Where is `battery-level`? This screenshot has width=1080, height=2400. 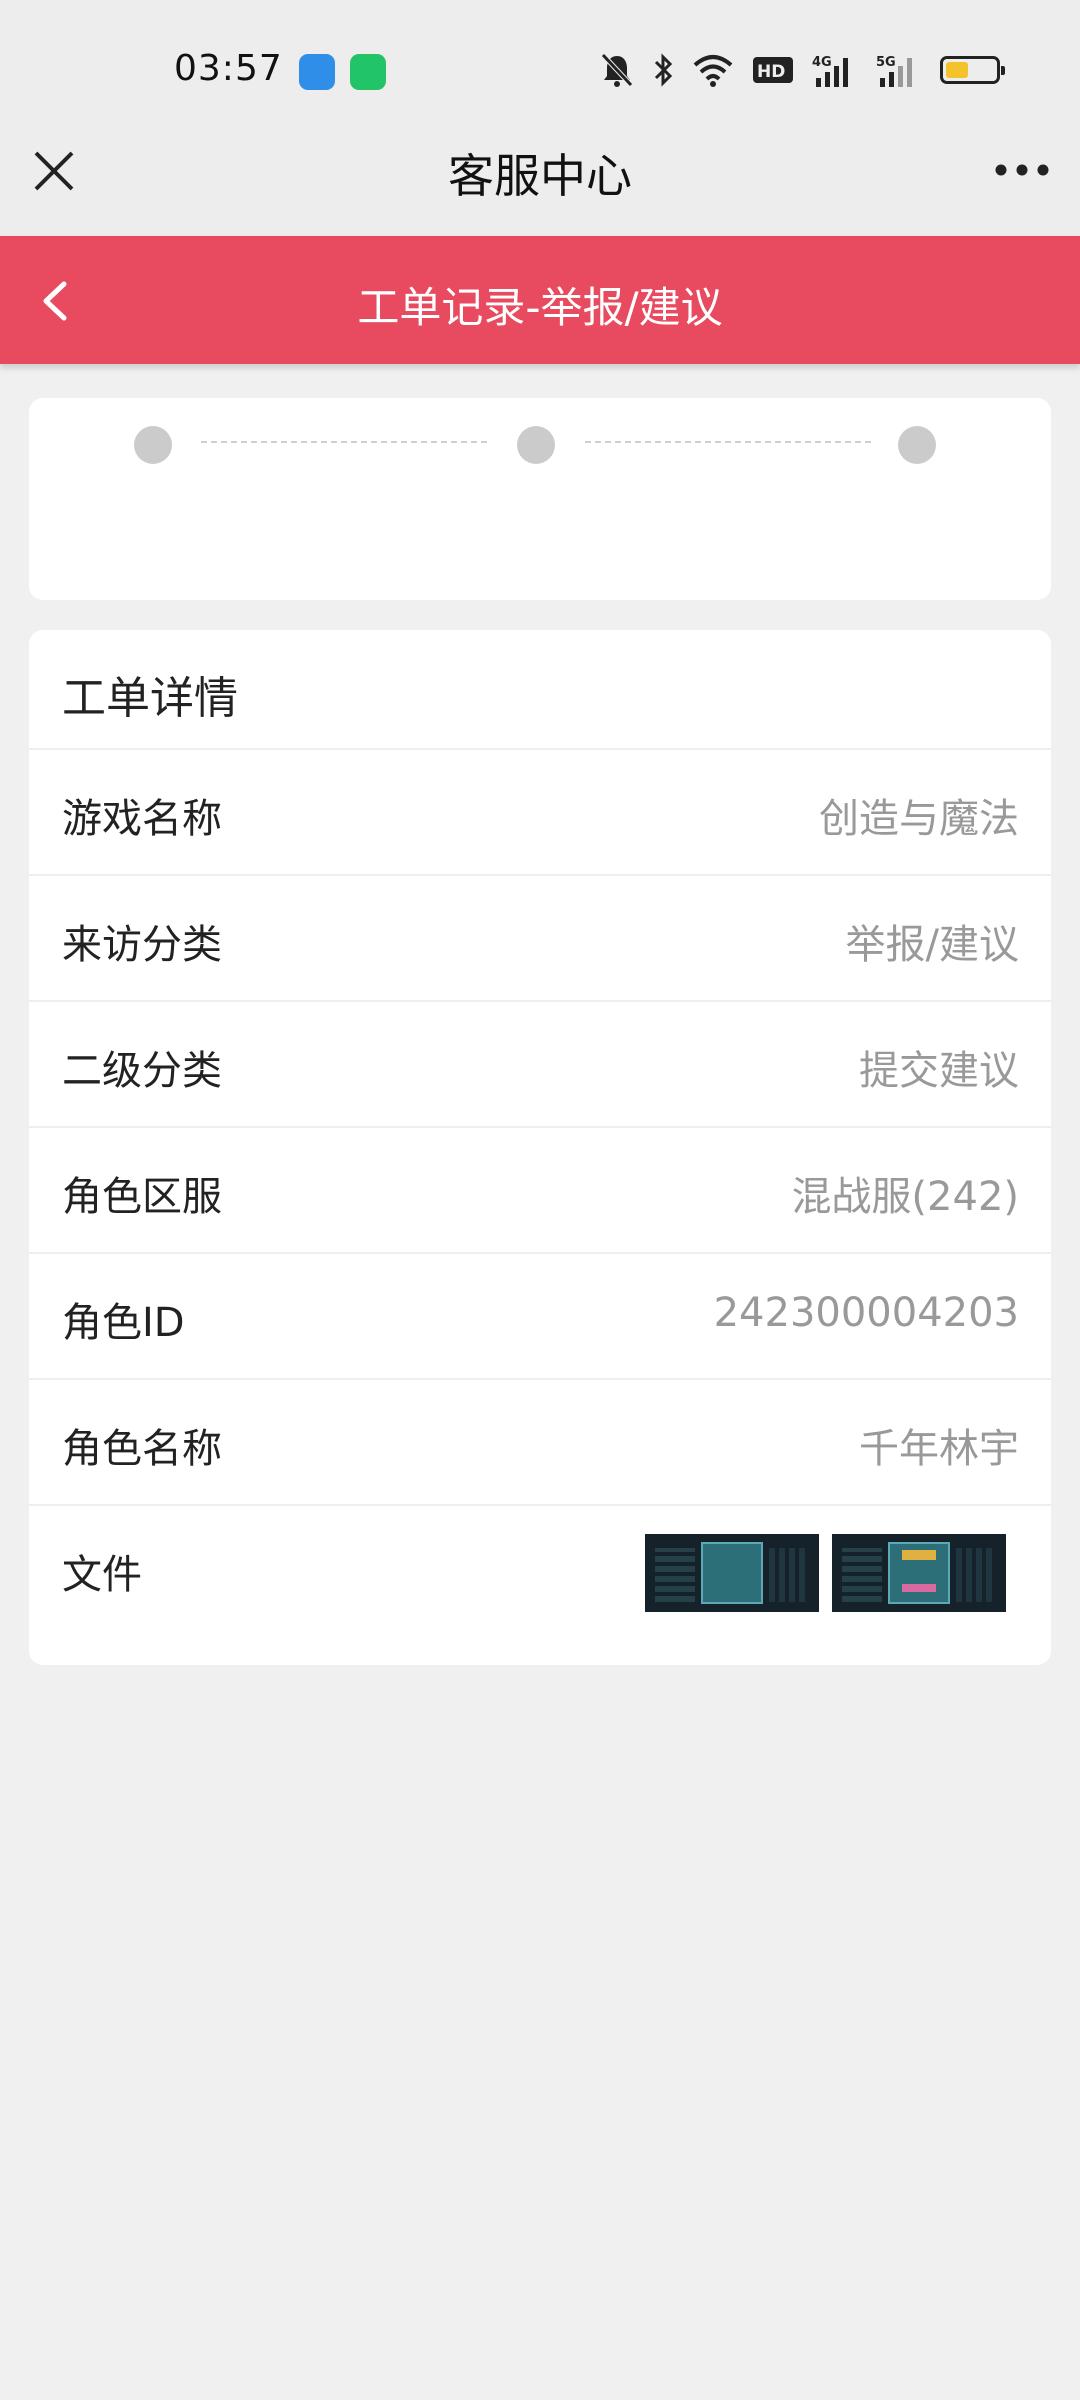
battery-level is located at coordinates (957, 70).